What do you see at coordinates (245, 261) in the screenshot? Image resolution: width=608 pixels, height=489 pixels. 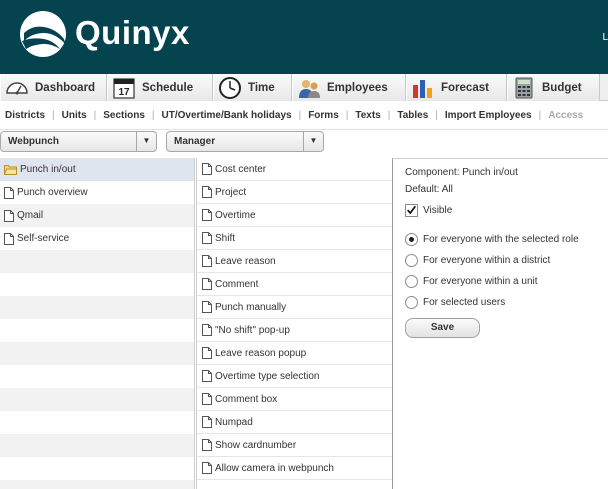 I see `list-item-label: Leave reason` at bounding box center [245, 261].